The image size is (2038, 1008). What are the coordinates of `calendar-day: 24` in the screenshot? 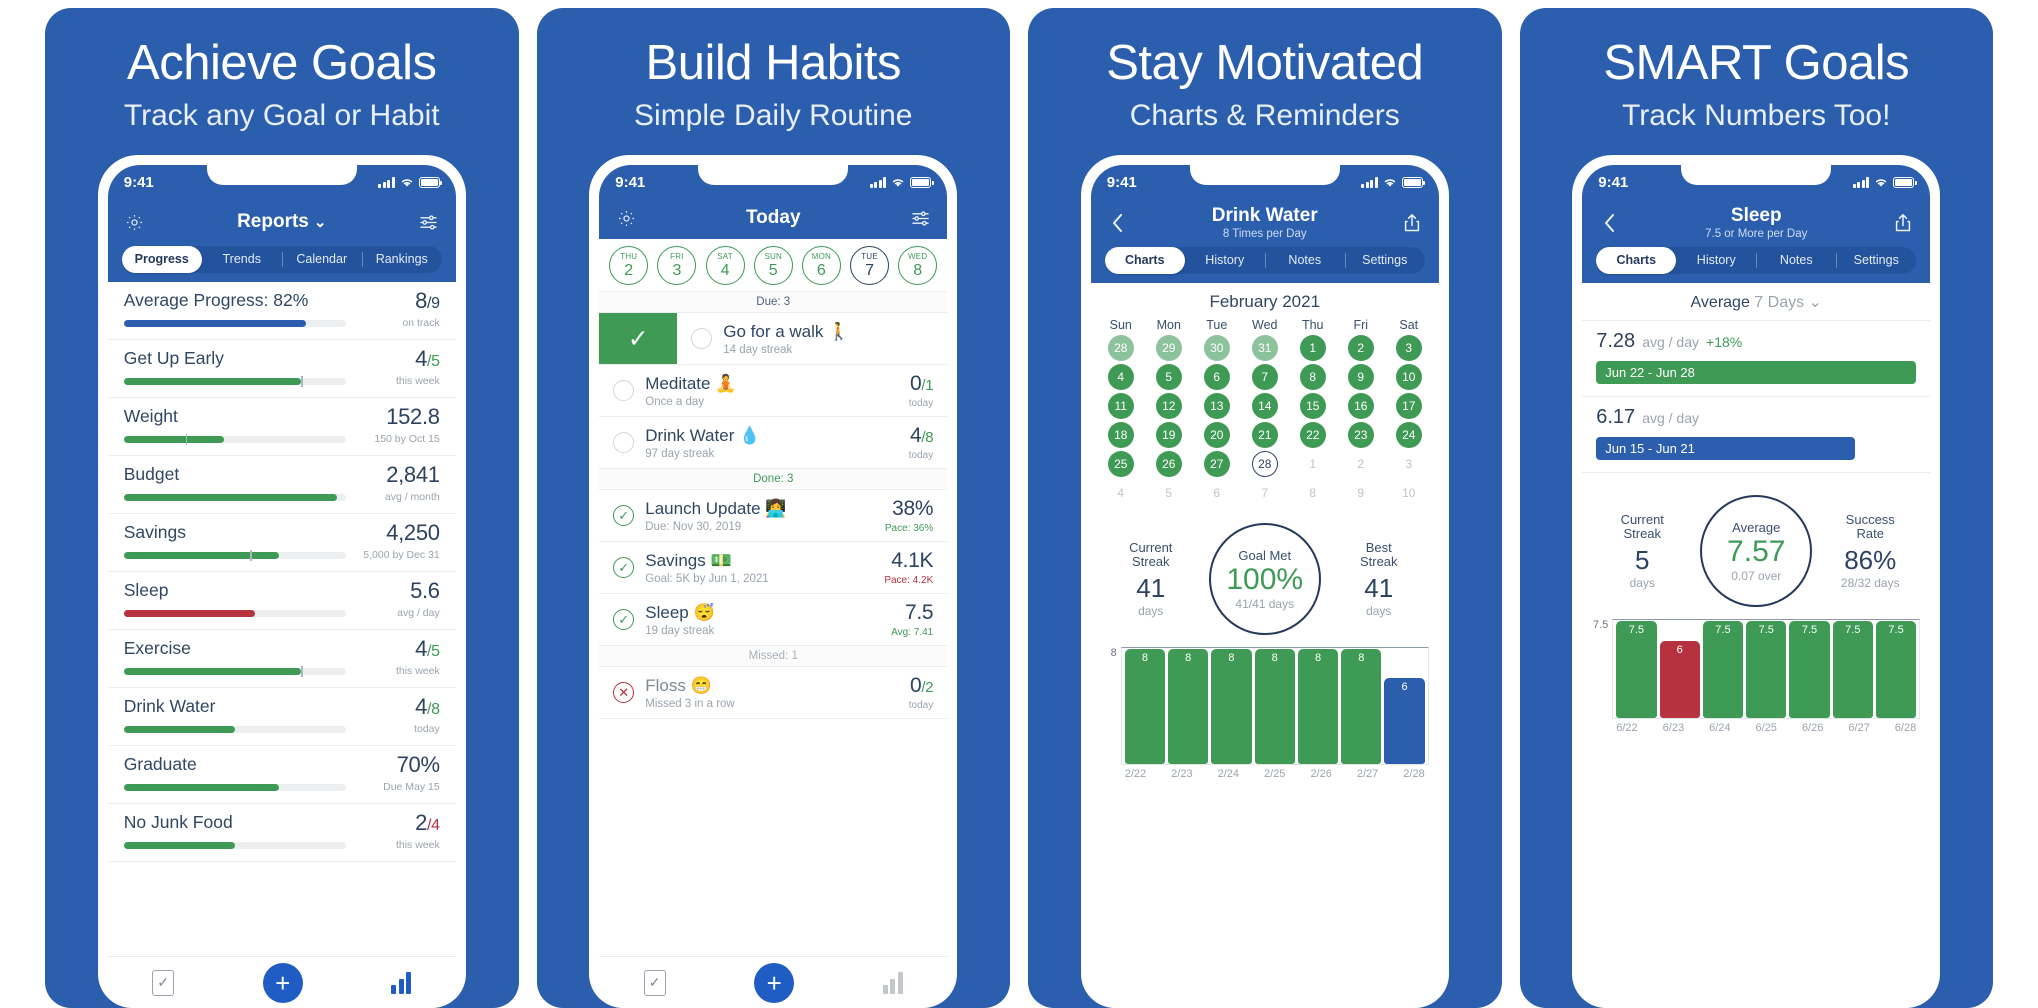 It's located at (1408, 435).